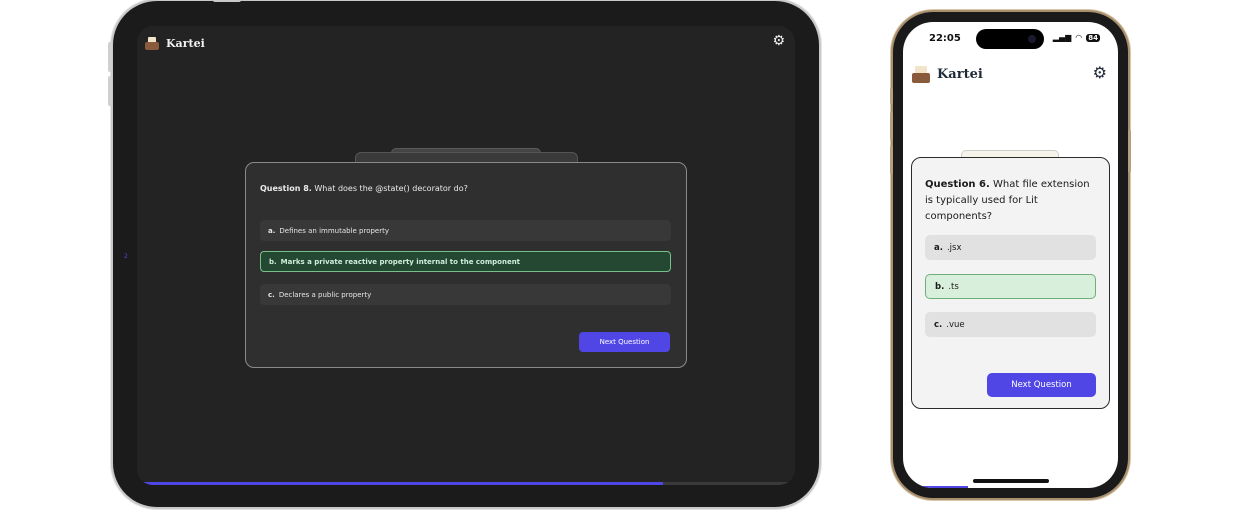 The width and height of the screenshot is (1240, 510). Describe the element at coordinates (1010, 39) in the screenshot. I see `dynamic-island` at that location.